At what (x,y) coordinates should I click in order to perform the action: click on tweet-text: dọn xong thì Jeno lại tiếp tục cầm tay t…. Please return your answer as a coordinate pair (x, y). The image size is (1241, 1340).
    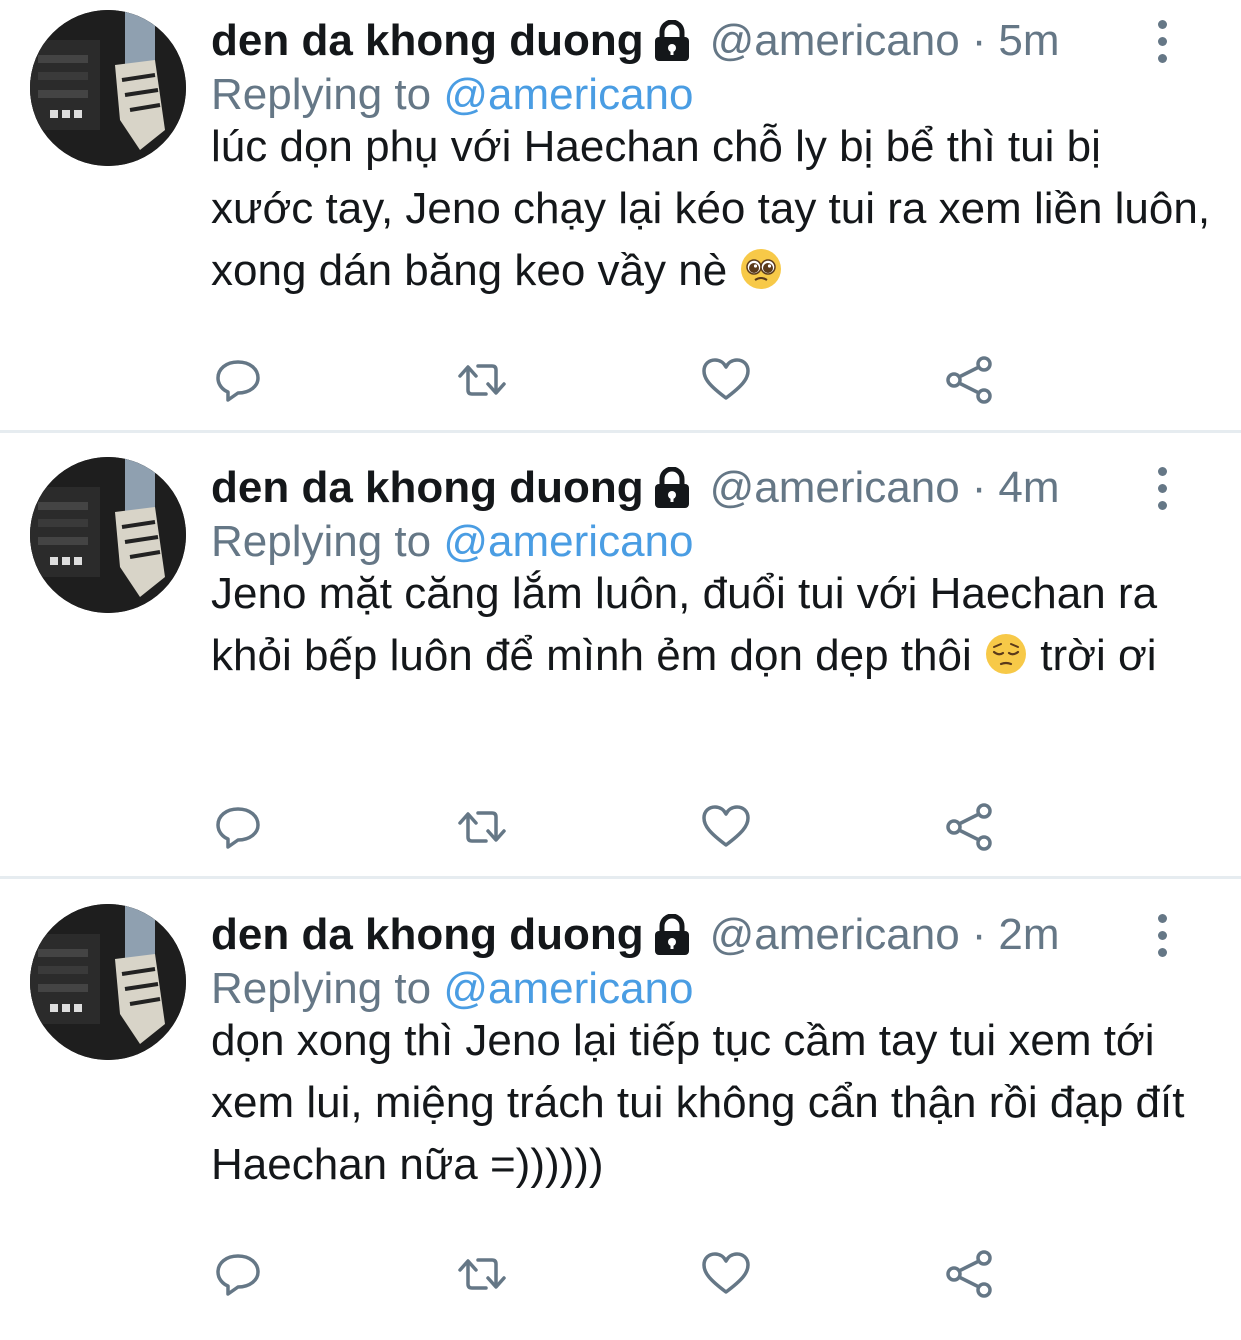
    Looking at the image, I should click on (711, 1103).